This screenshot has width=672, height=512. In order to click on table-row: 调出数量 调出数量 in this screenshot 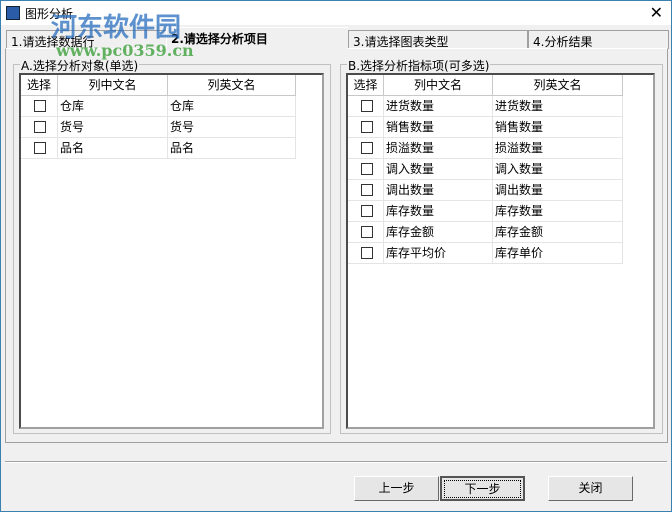, I will do `click(485, 190)`.